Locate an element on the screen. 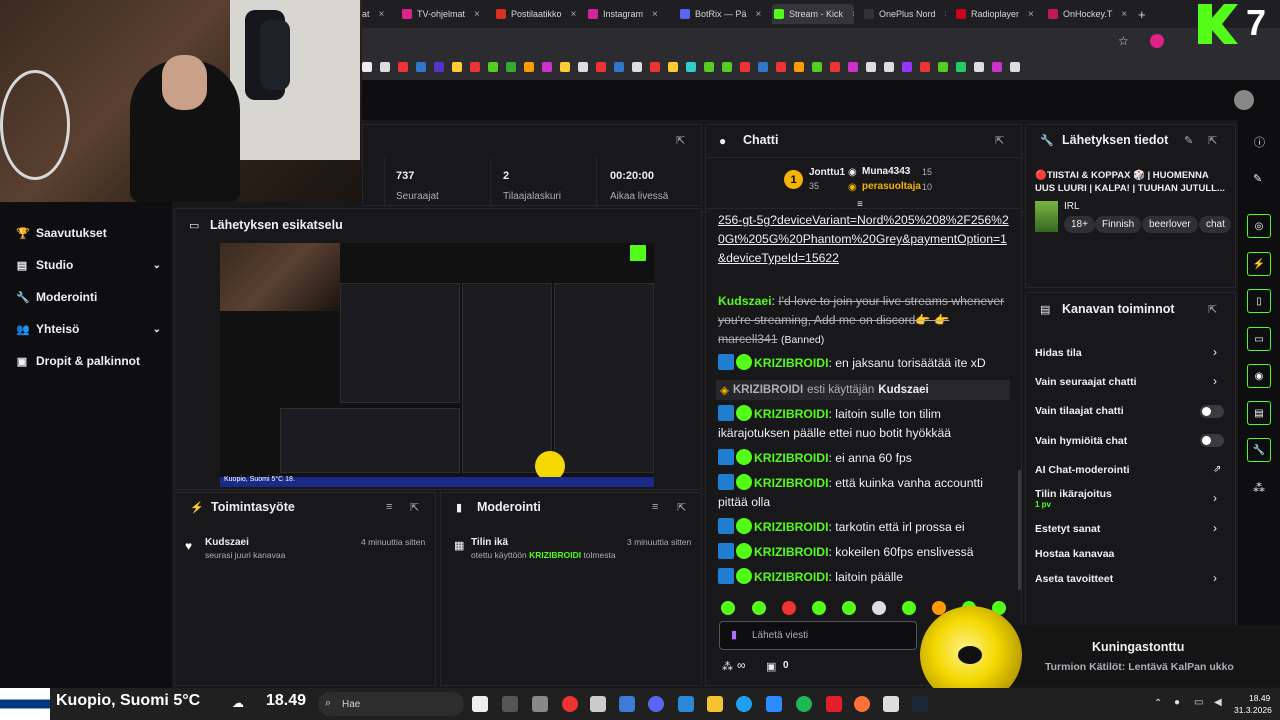 This screenshot has height=720, width=1280. sidebar-item-dropit: ▣ Dropit & palkinnot is located at coordinates (88, 361).